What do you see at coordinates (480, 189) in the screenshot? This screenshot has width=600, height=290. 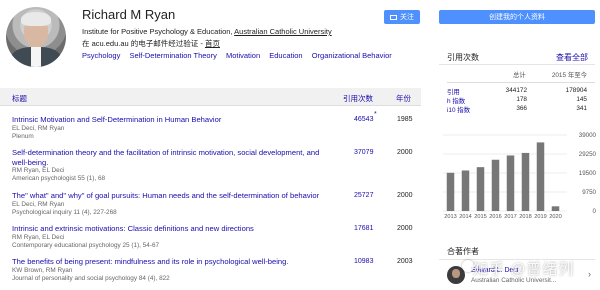 I see `bar-2015` at bounding box center [480, 189].